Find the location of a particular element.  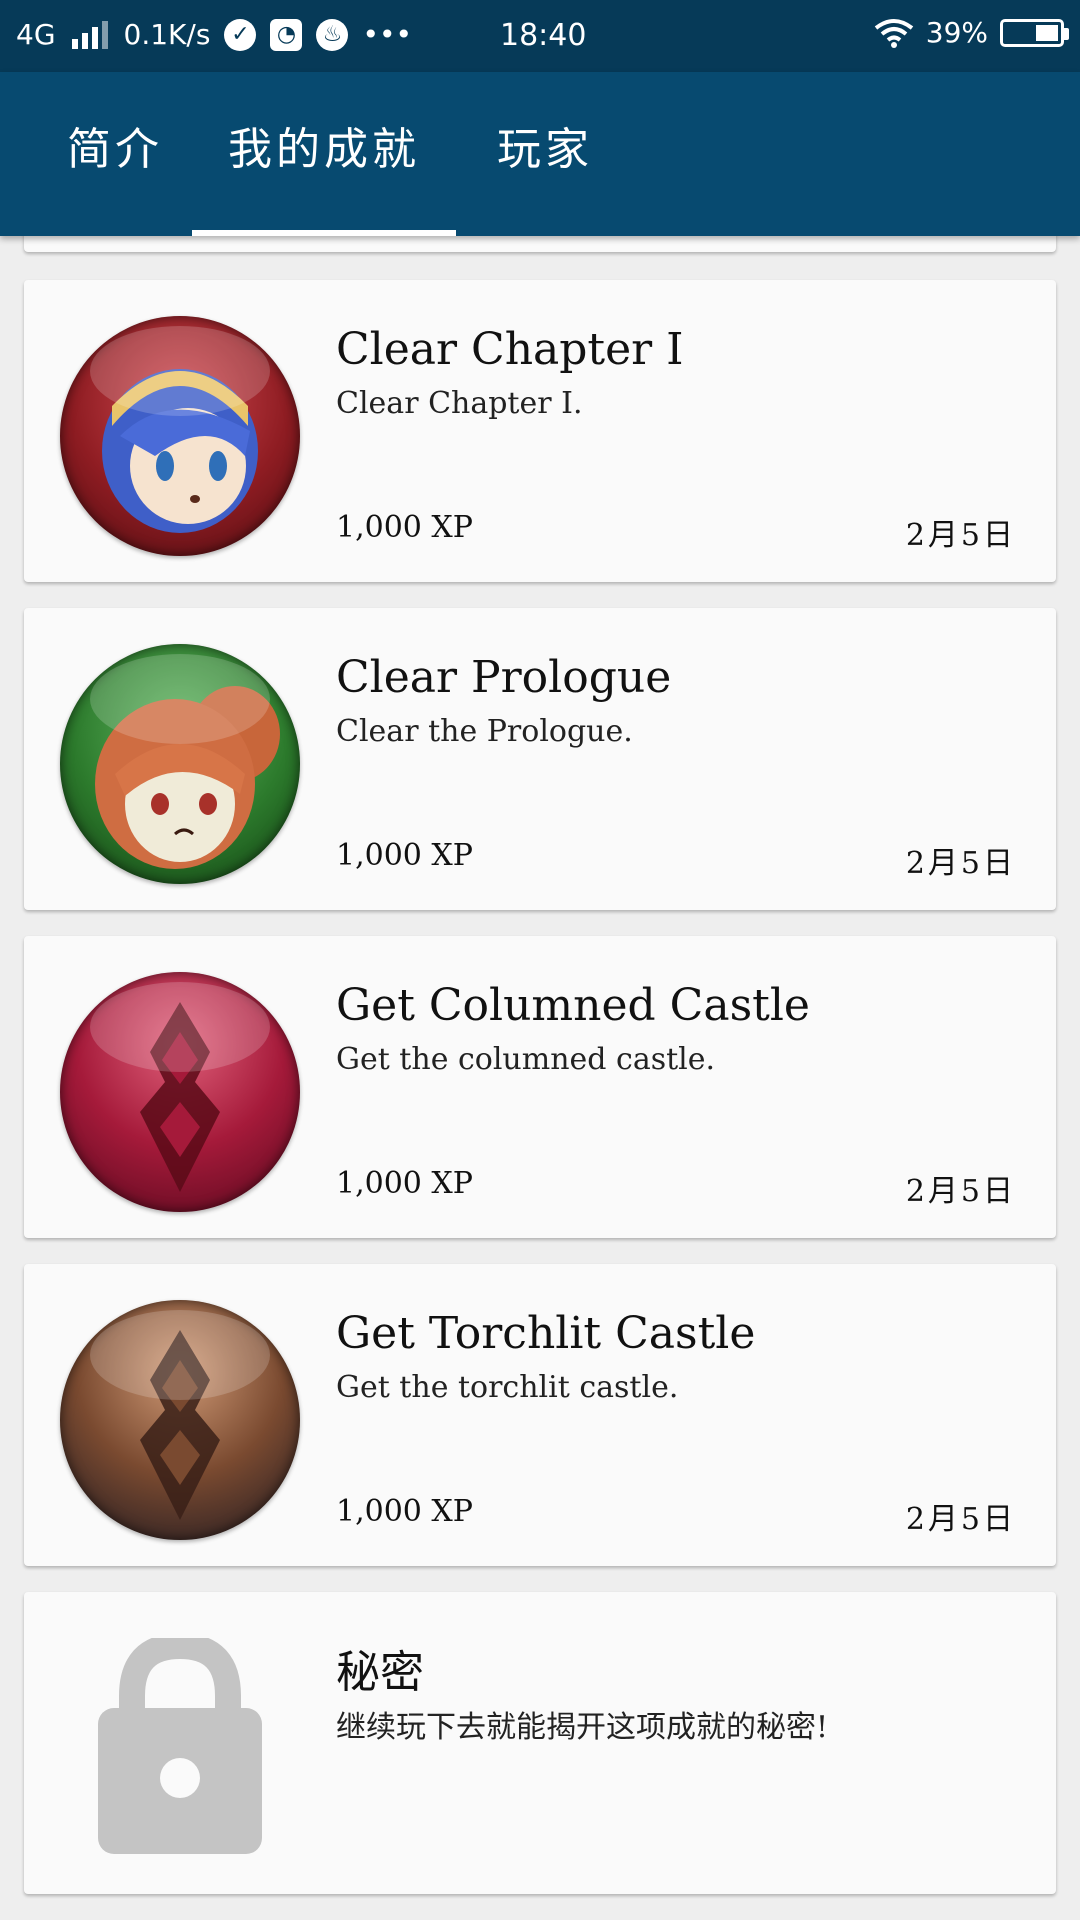

status-bar: 4G 0.1K/s ✓ ◔ ♨ ••• 18:40 39% is located at coordinates (540, 36).